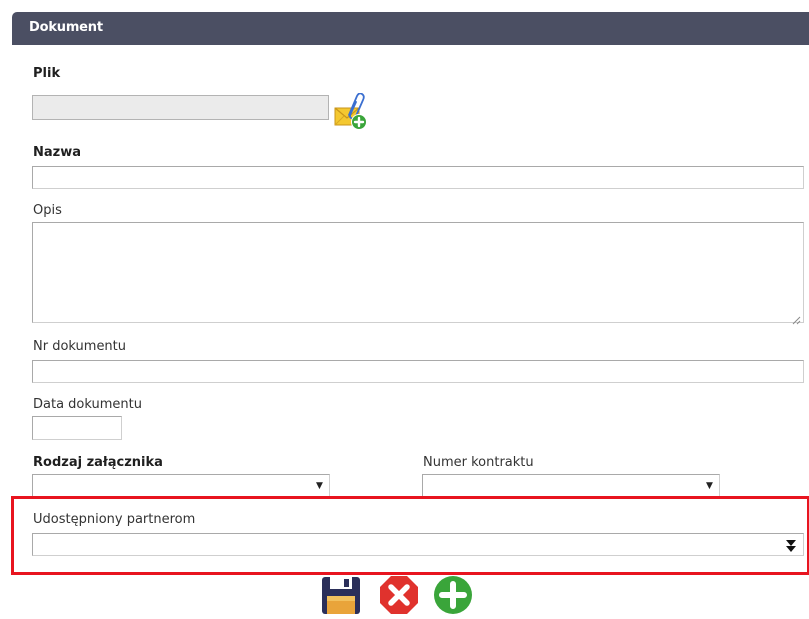 The image size is (809, 619). What do you see at coordinates (478, 462) in the screenshot?
I see `numer-kontraktu-label: Numer kontraktu` at bounding box center [478, 462].